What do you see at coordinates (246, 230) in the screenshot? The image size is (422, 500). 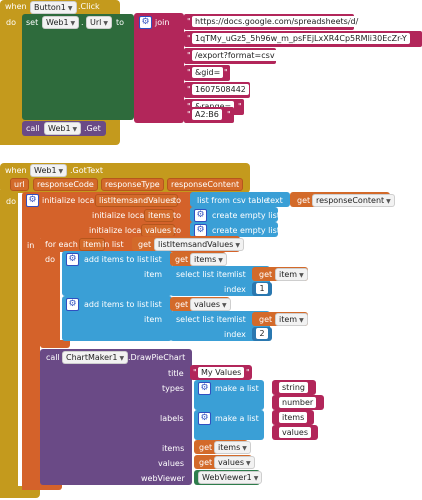 I see `create-empty-list-label: create empty list` at bounding box center [246, 230].